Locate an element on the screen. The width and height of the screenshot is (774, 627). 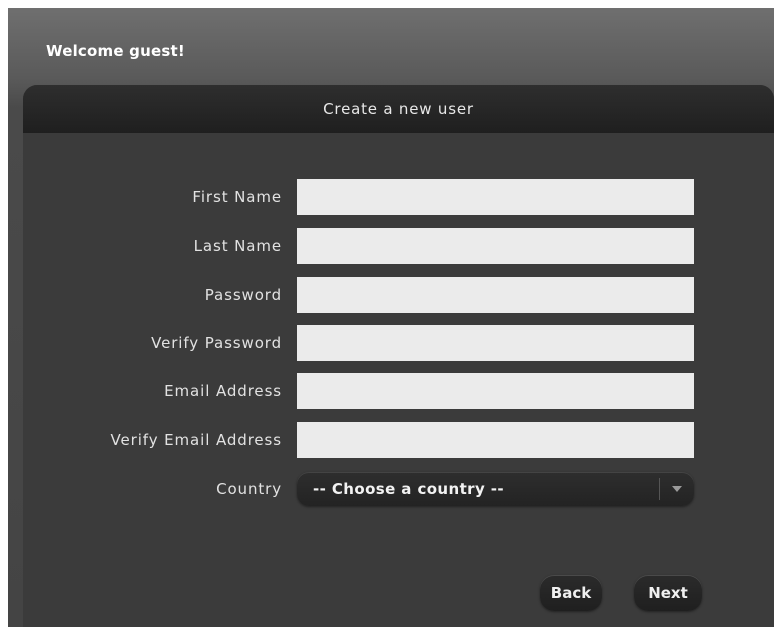
verify-email-row: Verify Email Address is located at coordinates (398, 440).